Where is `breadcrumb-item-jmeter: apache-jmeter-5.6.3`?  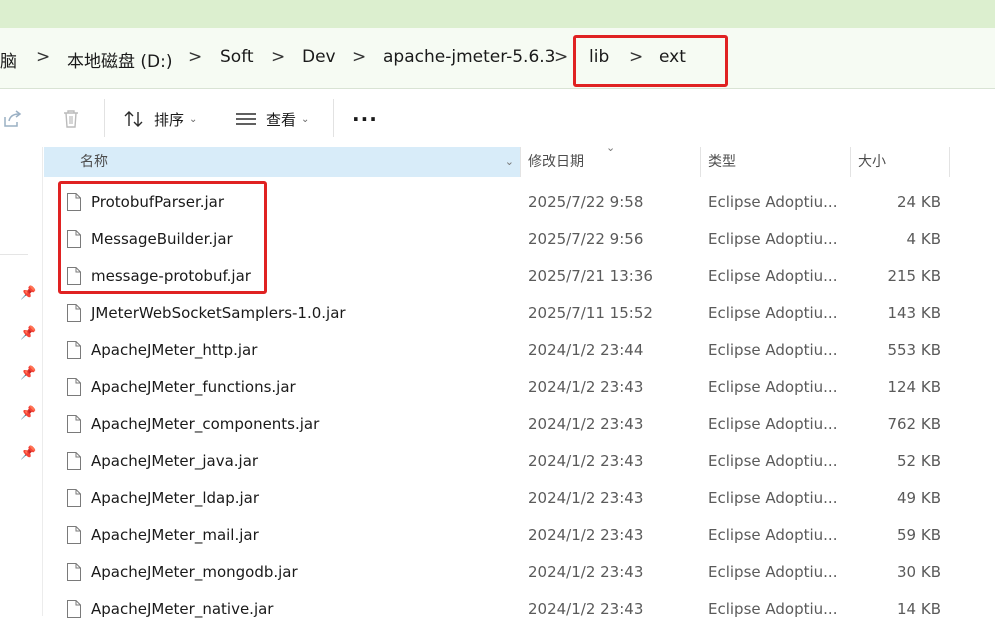 breadcrumb-item-jmeter: apache-jmeter-5.6.3 is located at coordinates (469, 57).